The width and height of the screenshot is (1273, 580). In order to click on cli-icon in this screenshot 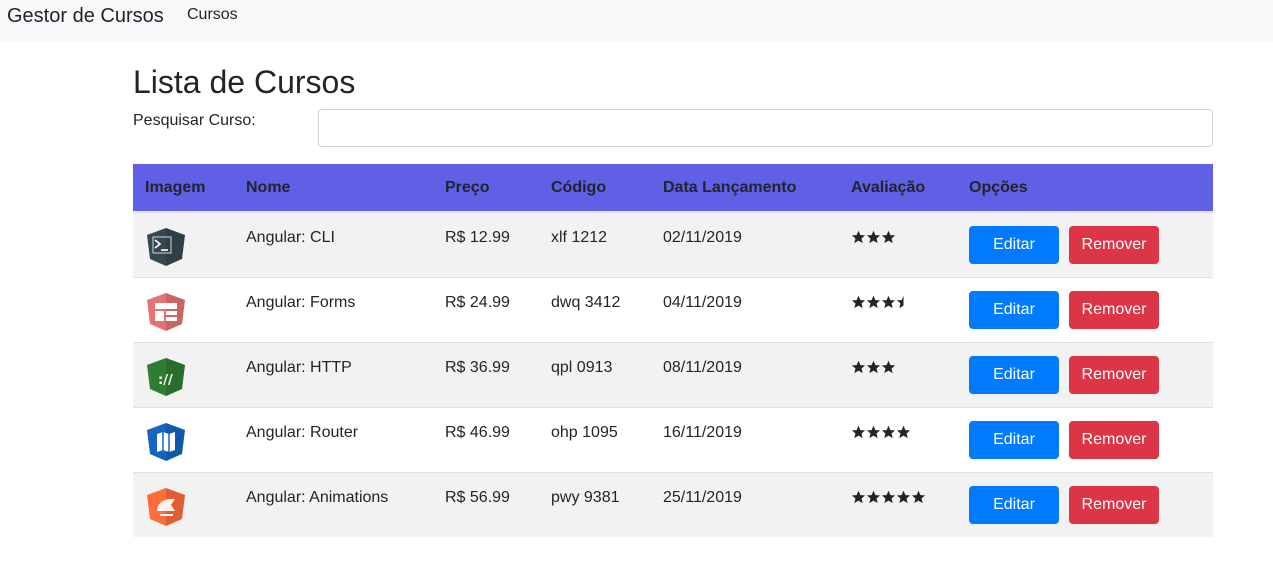, I will do `click(166, 247)`.